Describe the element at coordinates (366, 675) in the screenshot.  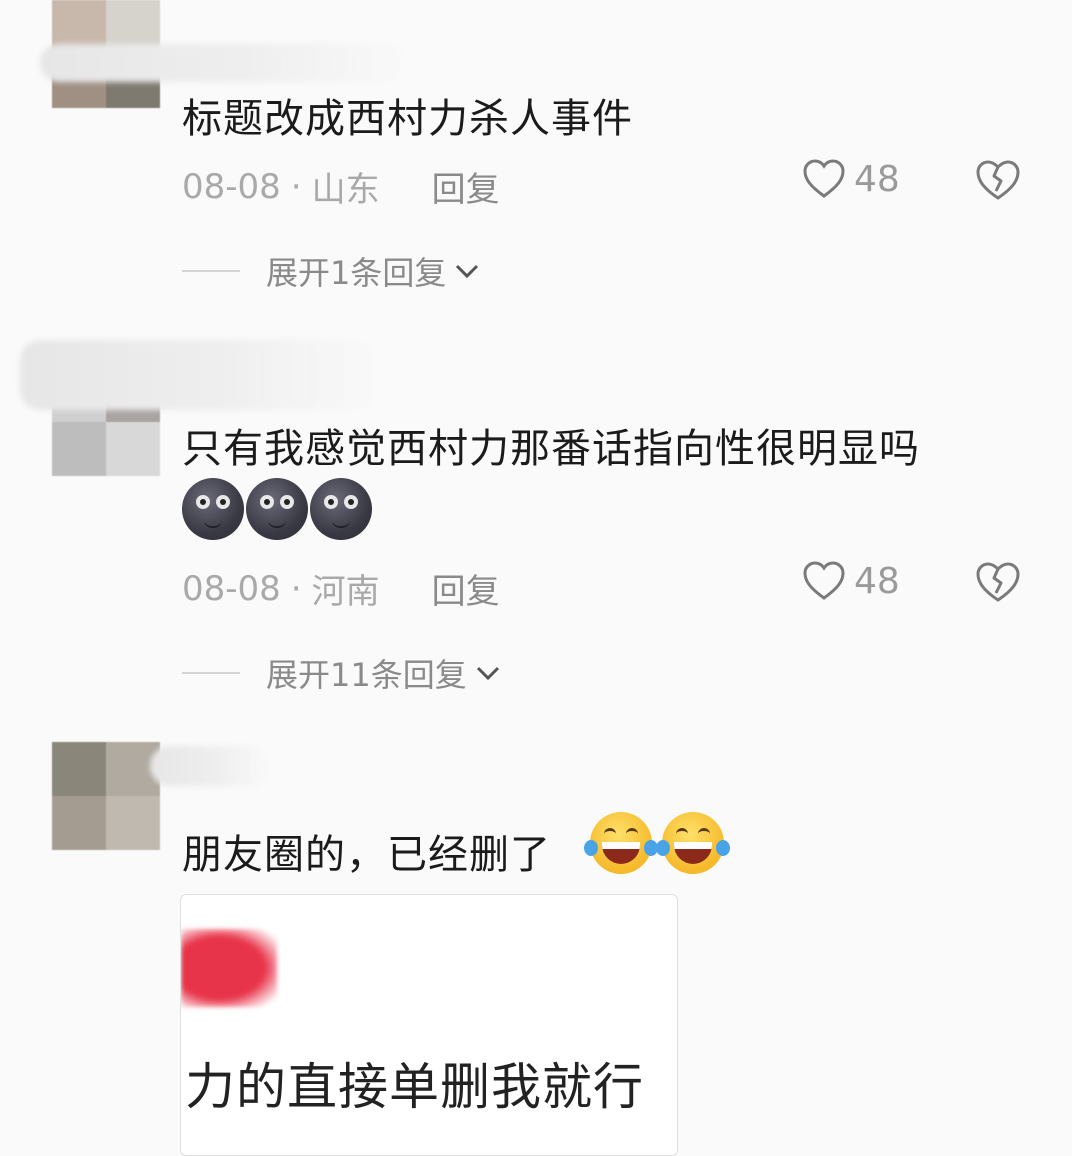
I see `expand-label: 展开11条回复` at that location.